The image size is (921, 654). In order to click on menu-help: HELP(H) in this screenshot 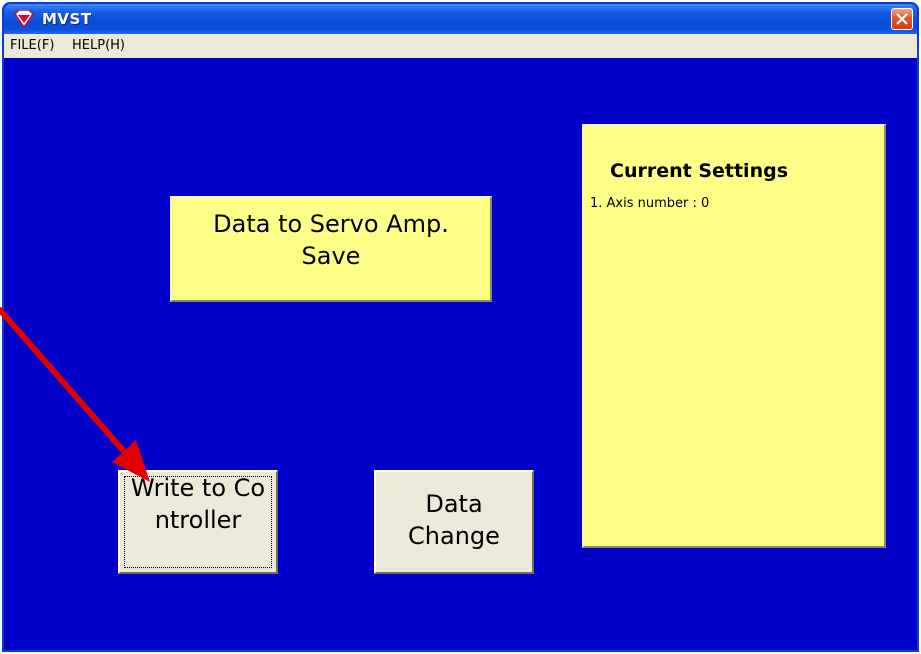, I will do `click(98, 45)`.